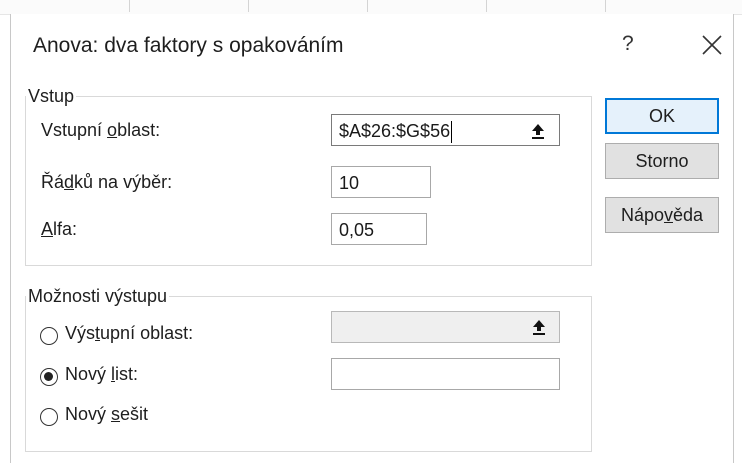 The width and height of the screenshot is (742, 463). I want to click on output-options-legend: Možnosti výstupu, so click(98, 296).